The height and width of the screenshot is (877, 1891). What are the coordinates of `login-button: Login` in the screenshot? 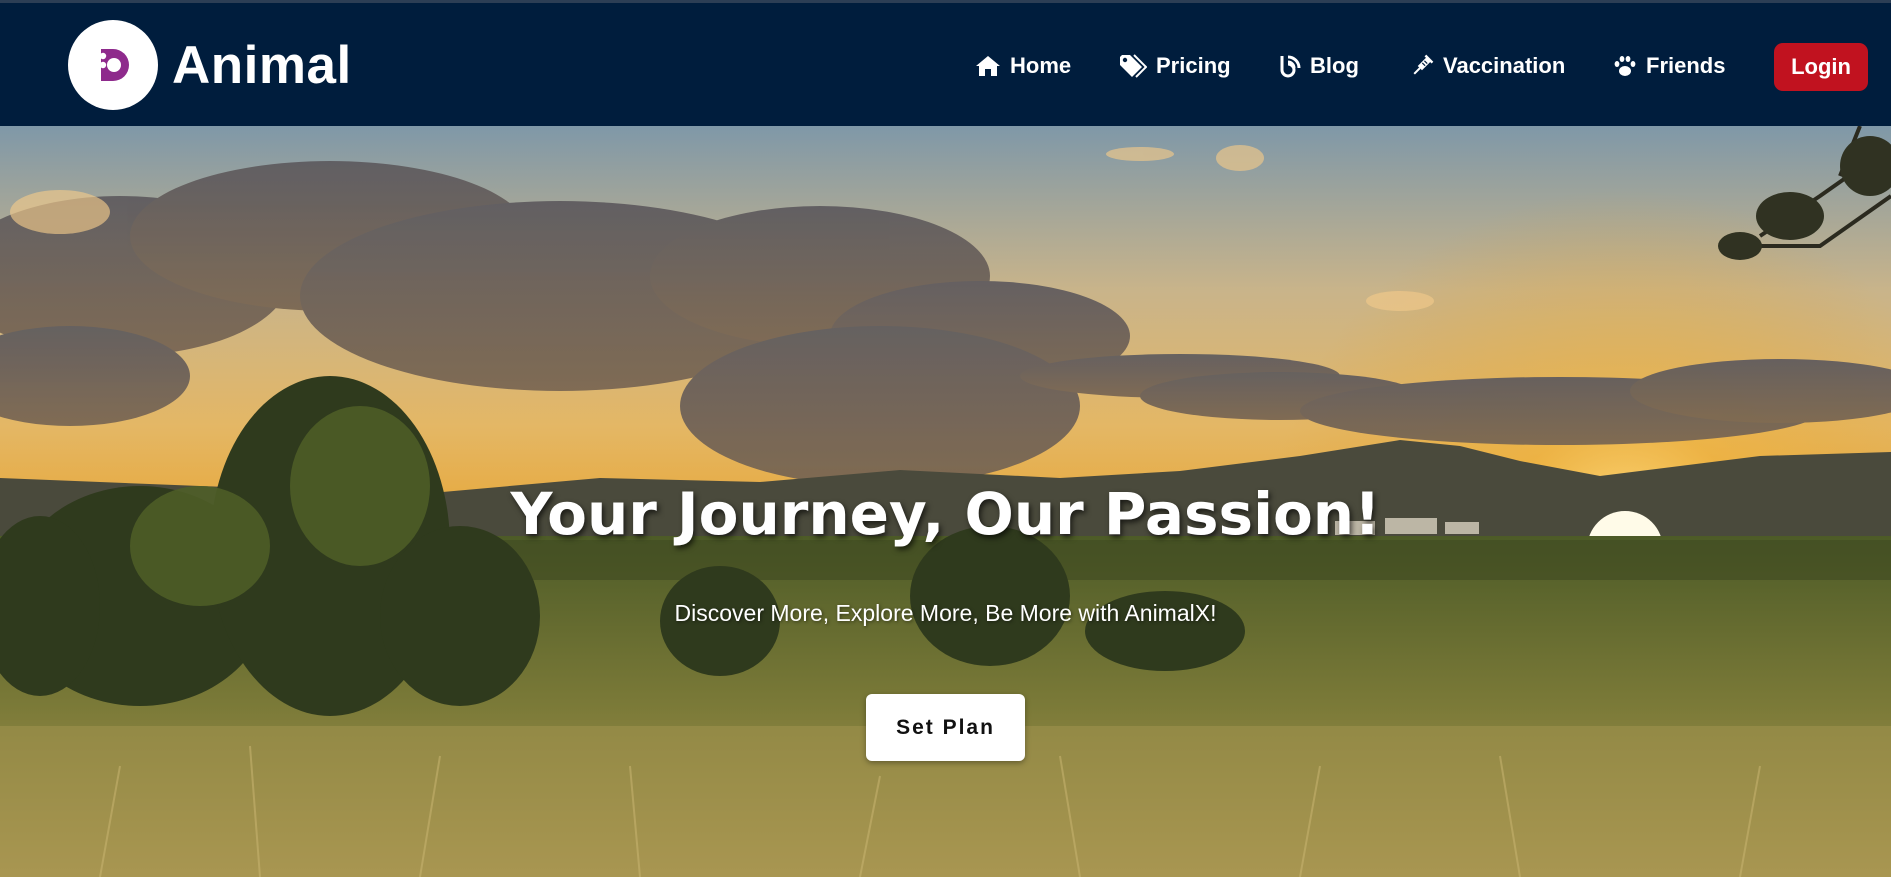 It's located at (1821, 67).